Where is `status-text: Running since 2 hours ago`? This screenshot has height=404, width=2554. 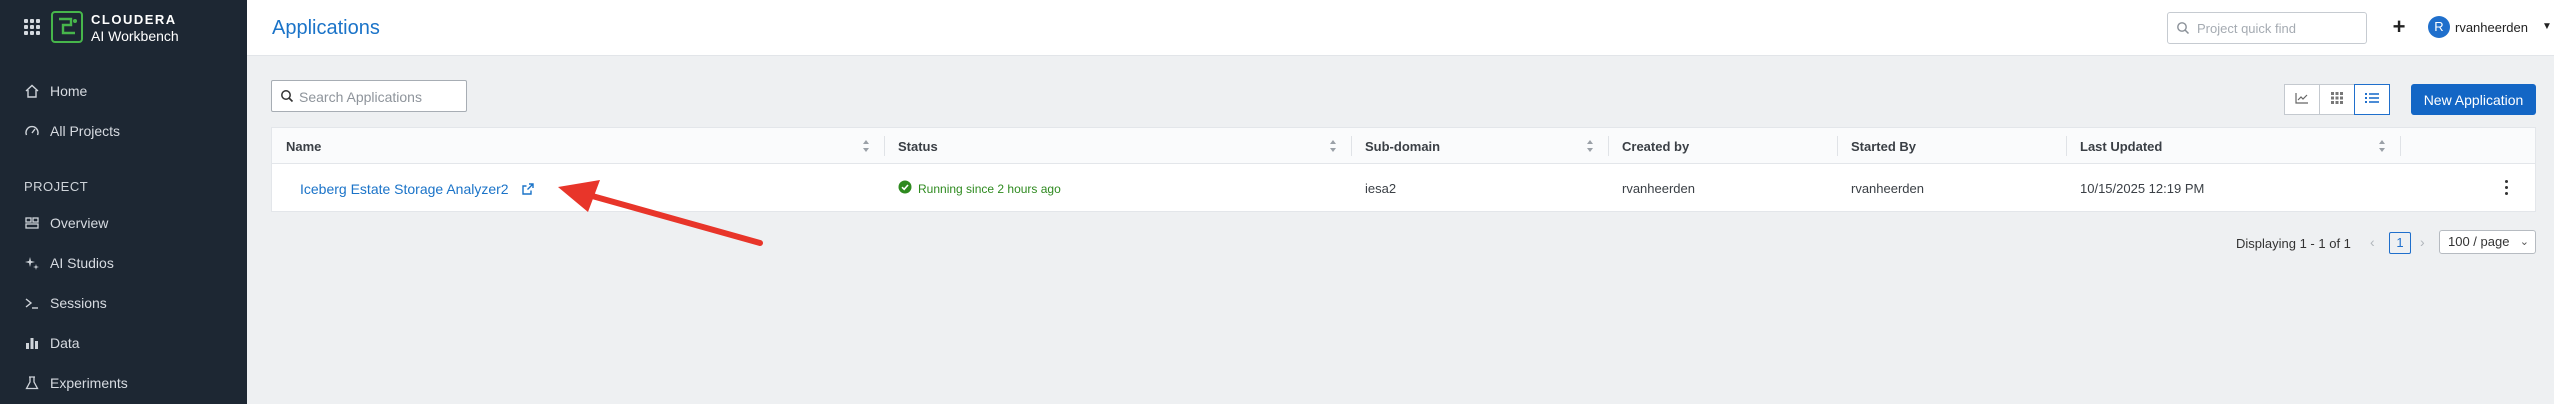 status-text: Running since 2 hours ago is located at coordinates (989, 188).